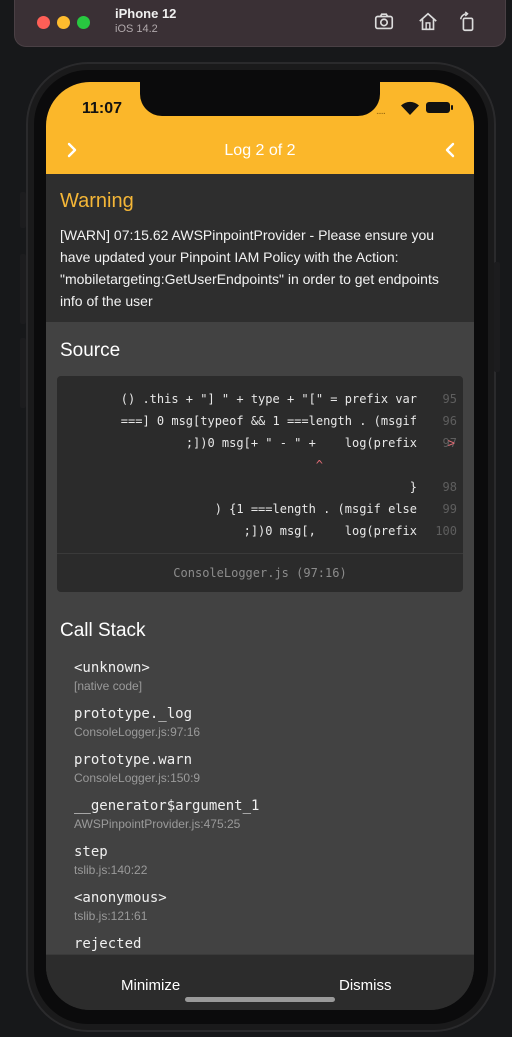 Image resolution: width=512 pixels, height=1037 pixels. I want to click on source-file-location: ConsoleLogger.js (97:16), so click(260, 573).